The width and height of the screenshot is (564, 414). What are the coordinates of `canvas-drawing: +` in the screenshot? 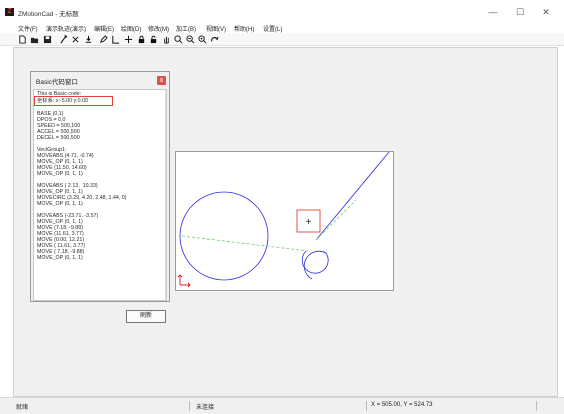 It's located at (283, 220).